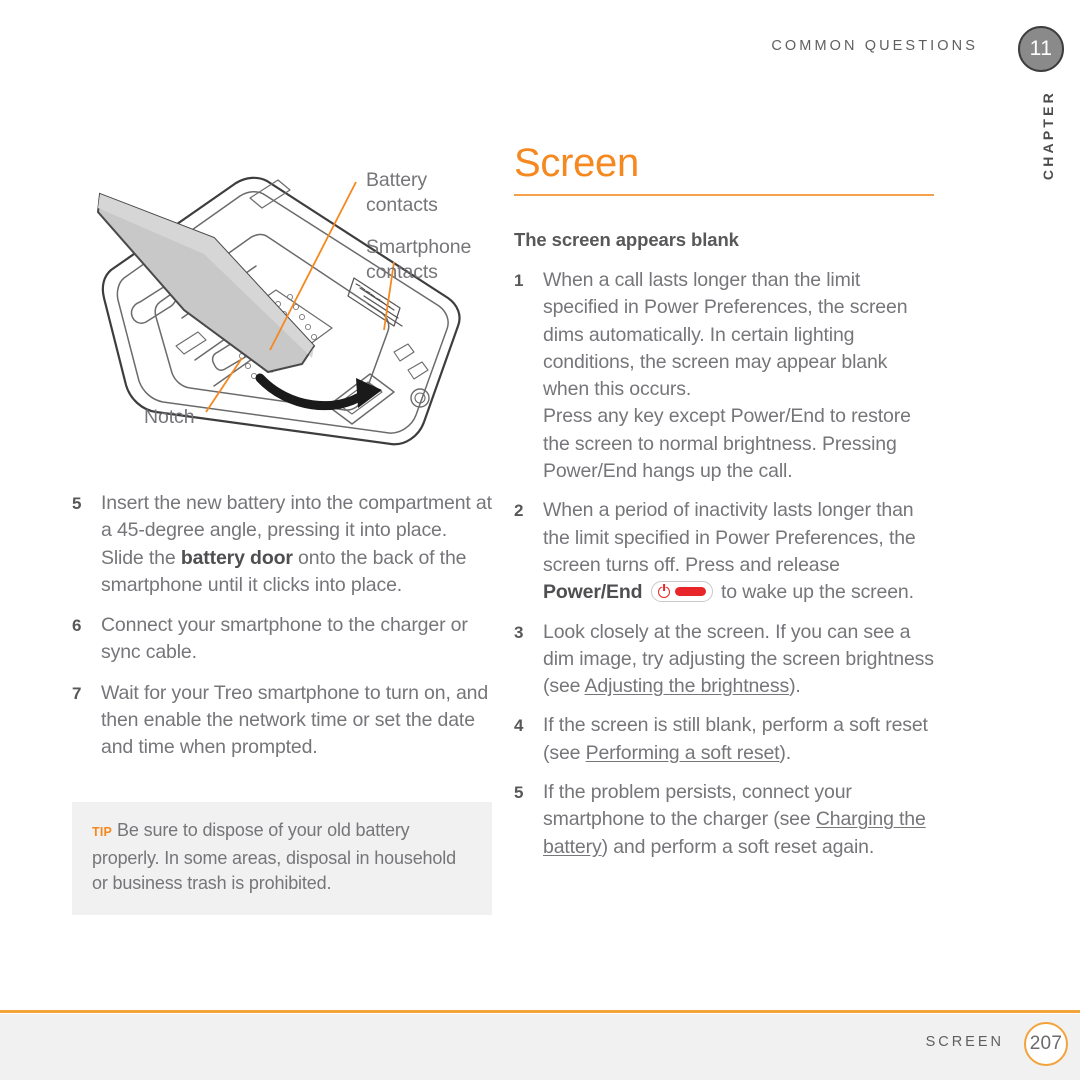 This screenshot has height=1080, width=1080. I want to click on cross-reference-link: Adjusting the brightness, so click(687, 686).